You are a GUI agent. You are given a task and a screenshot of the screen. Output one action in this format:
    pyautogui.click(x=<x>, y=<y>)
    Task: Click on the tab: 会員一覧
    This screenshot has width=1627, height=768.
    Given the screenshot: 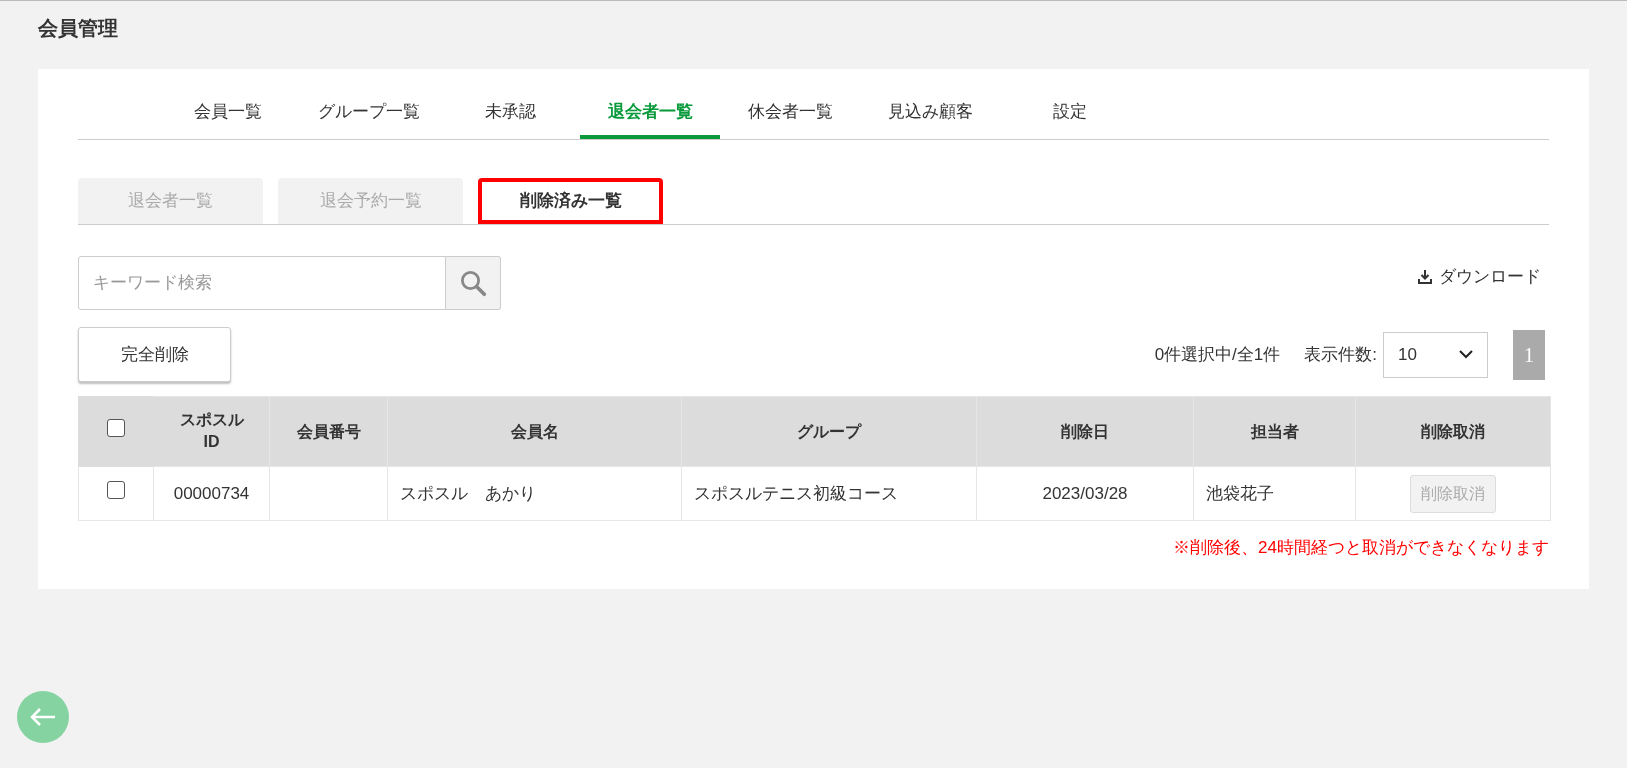 What is the action you would take?
    pyautogui.click(x=228, y=114)
    